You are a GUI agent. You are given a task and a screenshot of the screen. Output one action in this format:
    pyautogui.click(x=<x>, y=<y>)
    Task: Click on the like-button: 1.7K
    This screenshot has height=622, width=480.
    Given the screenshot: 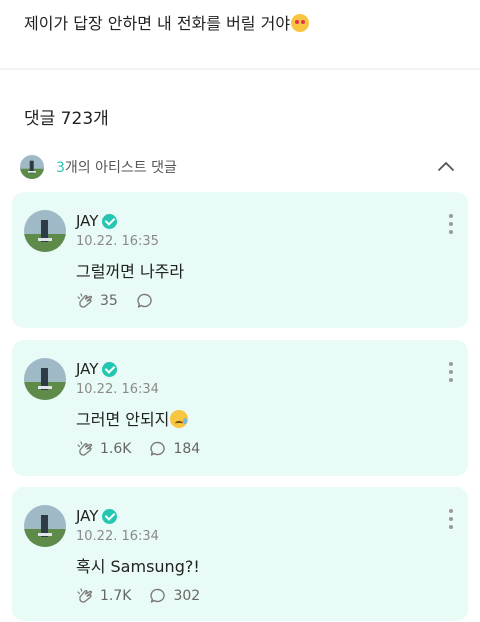 What is the action you would take?
    pyautogui.click(x=103, y=596)
    